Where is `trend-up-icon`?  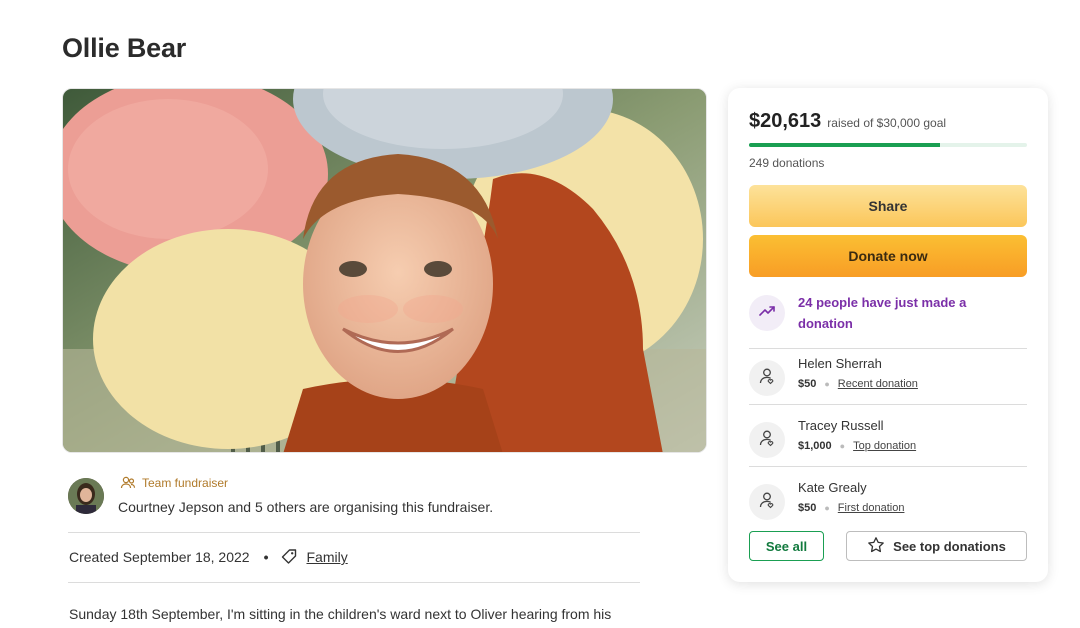
trend-up-icon is located at coordinates (767, 313).